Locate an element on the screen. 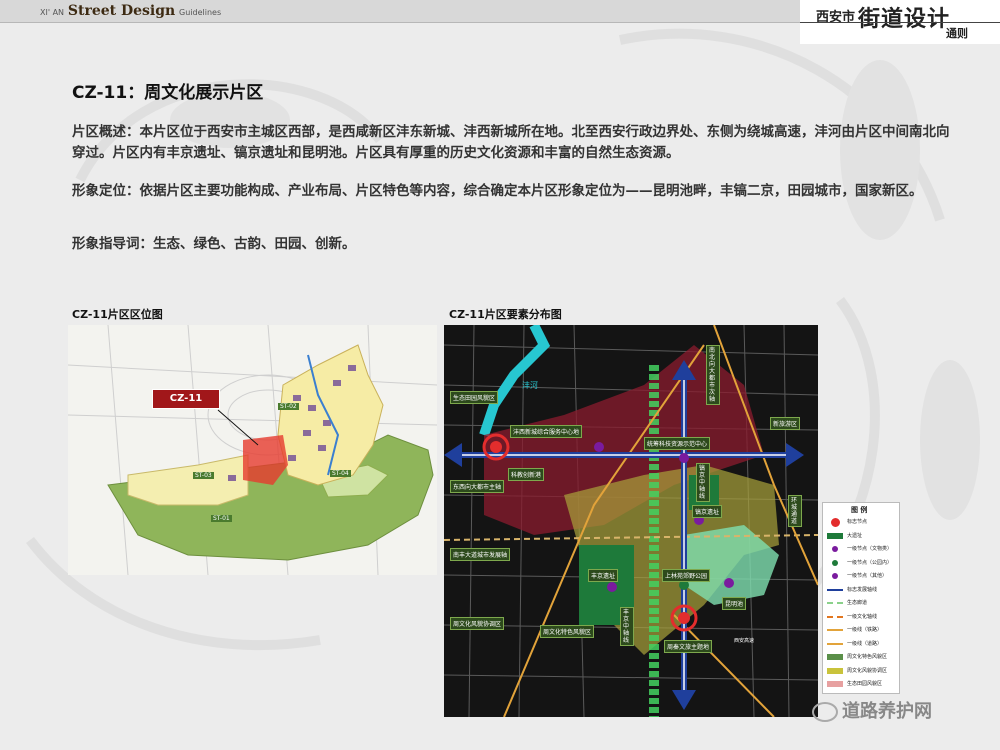 The width and height of the screenshot is (1000, 750). label-tongjian: 统筹科技资源示范中心 is located at coordinates (677, 443).